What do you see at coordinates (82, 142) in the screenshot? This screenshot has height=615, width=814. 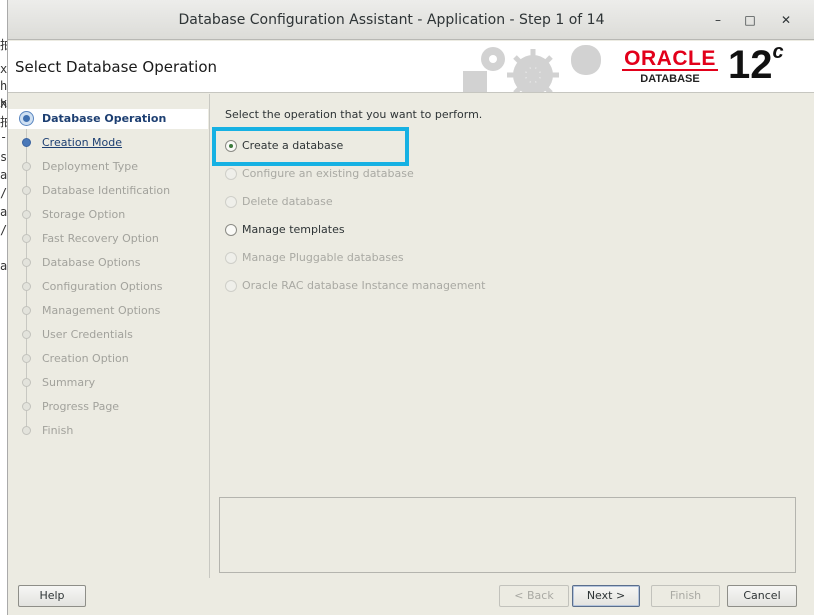 I see `step-label: Creation Mode` at bounding box center [82, 142].